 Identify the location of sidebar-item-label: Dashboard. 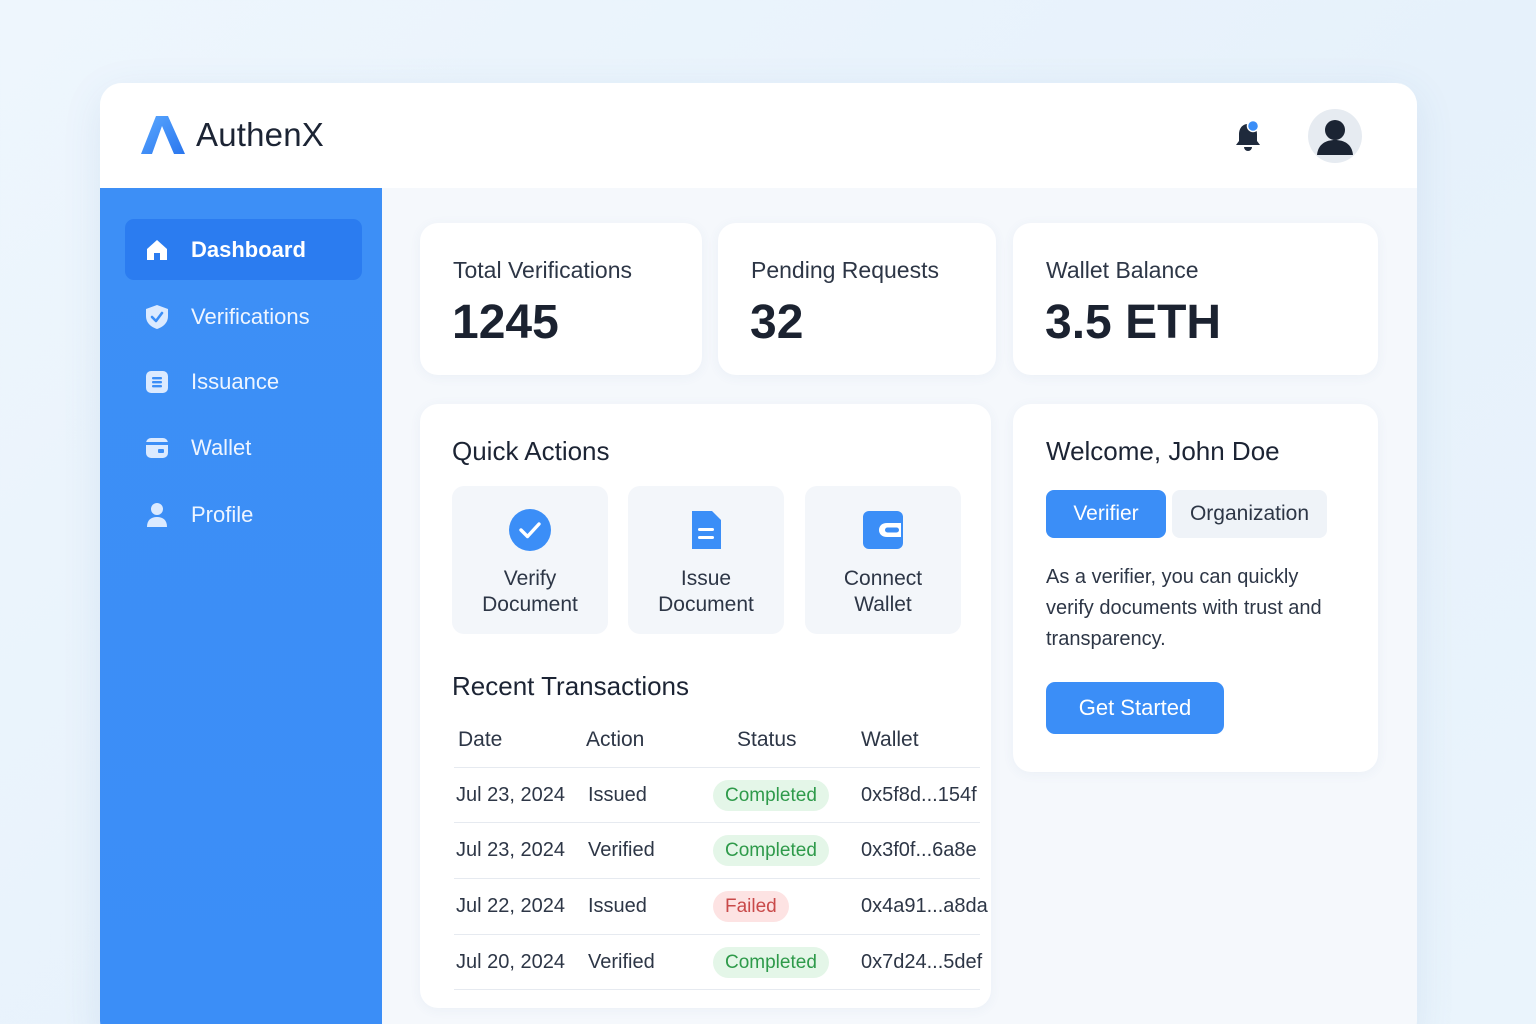
(248, 249).